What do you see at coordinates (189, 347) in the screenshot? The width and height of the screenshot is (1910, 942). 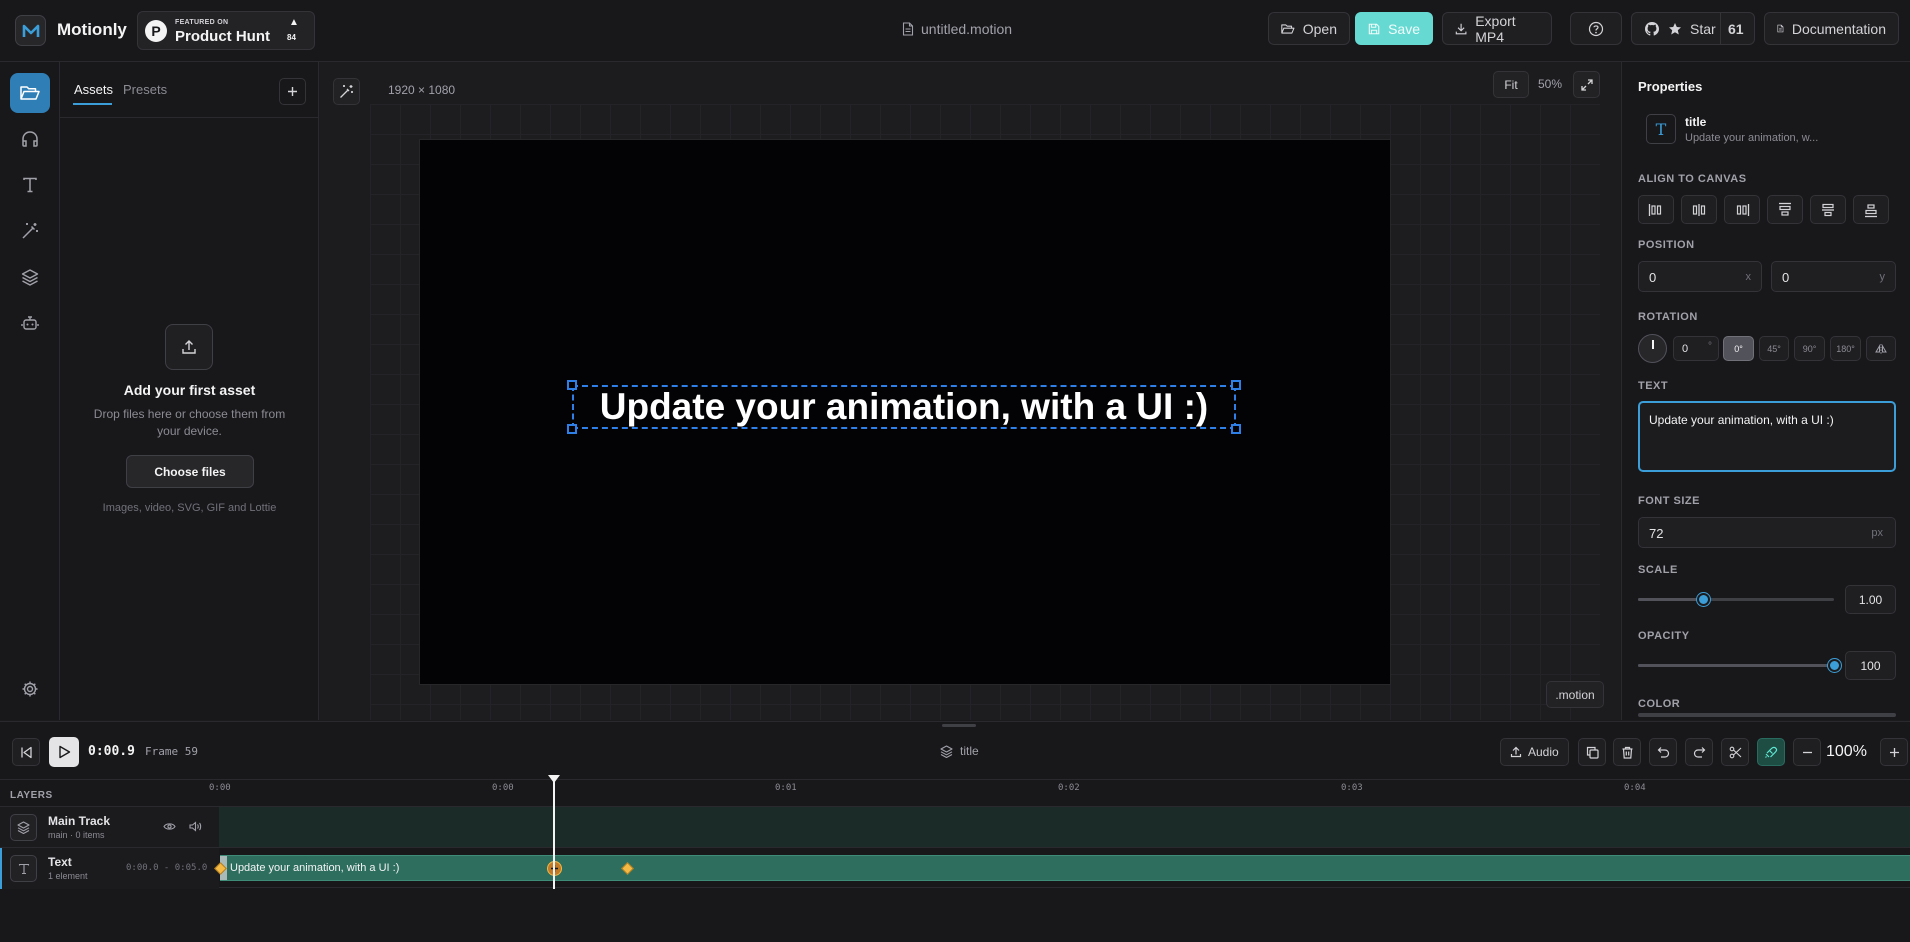 I see `upload-dropzone` at bounding box center [189, 347].